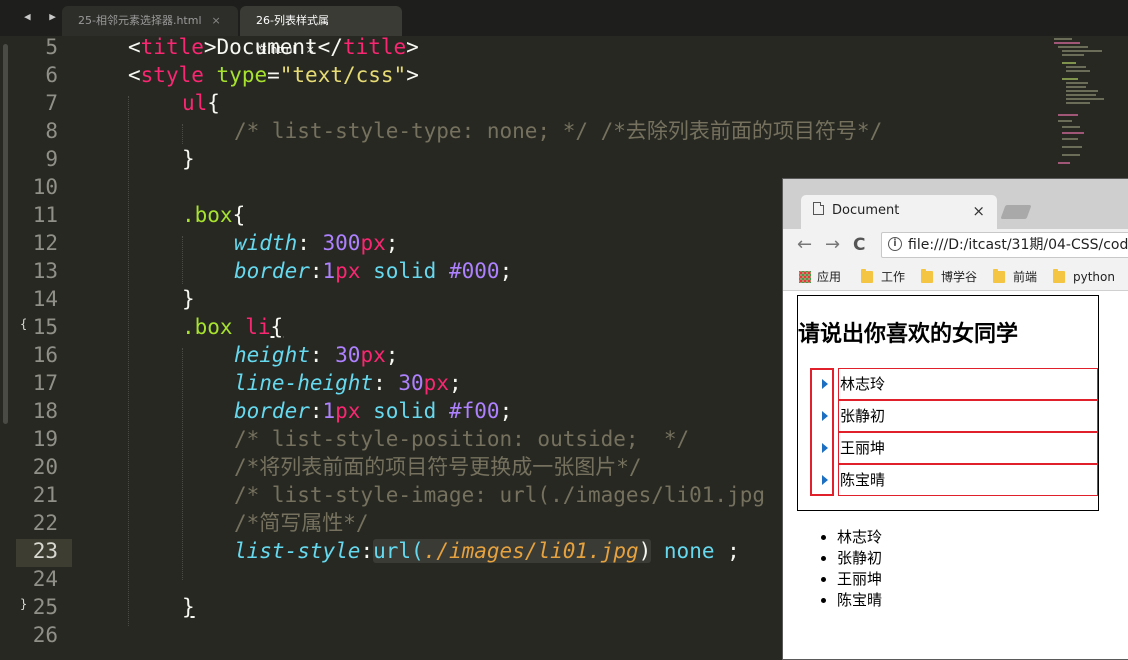  Describe the element at coordinates (45, 579) in the screenshot. I see `line-number: 24` at that location.